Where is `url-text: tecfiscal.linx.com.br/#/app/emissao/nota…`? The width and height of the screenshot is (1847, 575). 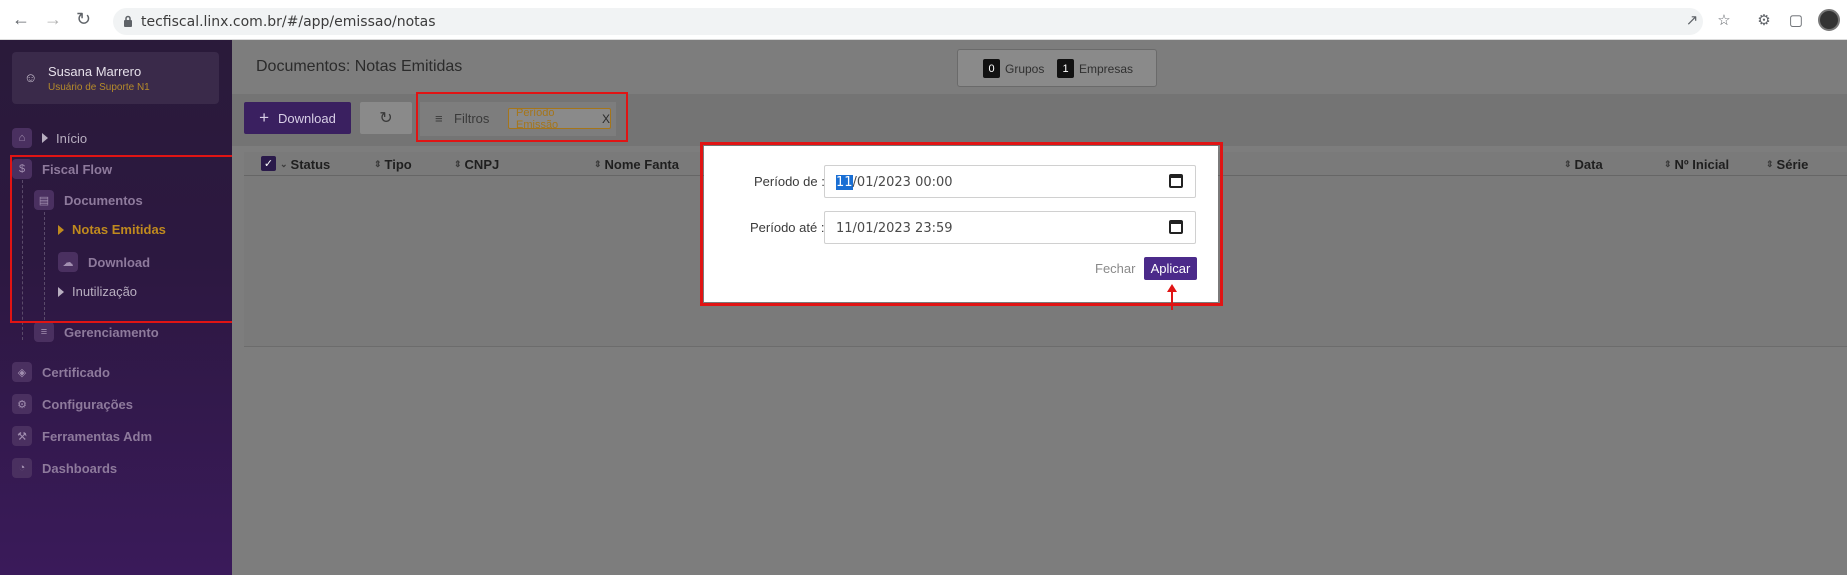 url-text: tecfiscal.linx.com.br/#/app/emissao/nota… is located at coordinates (288, 22).